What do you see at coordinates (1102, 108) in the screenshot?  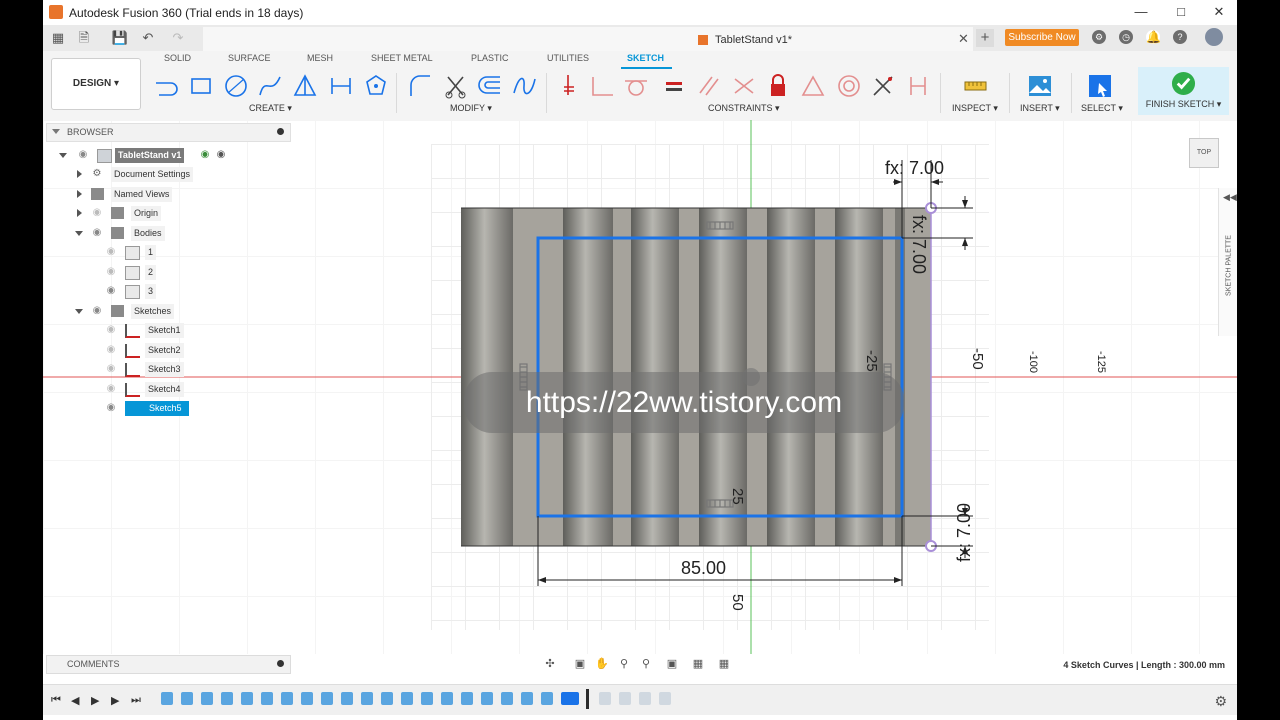 I see `select-group-label: SELECT ▾` at bounding box center [1102, 108].